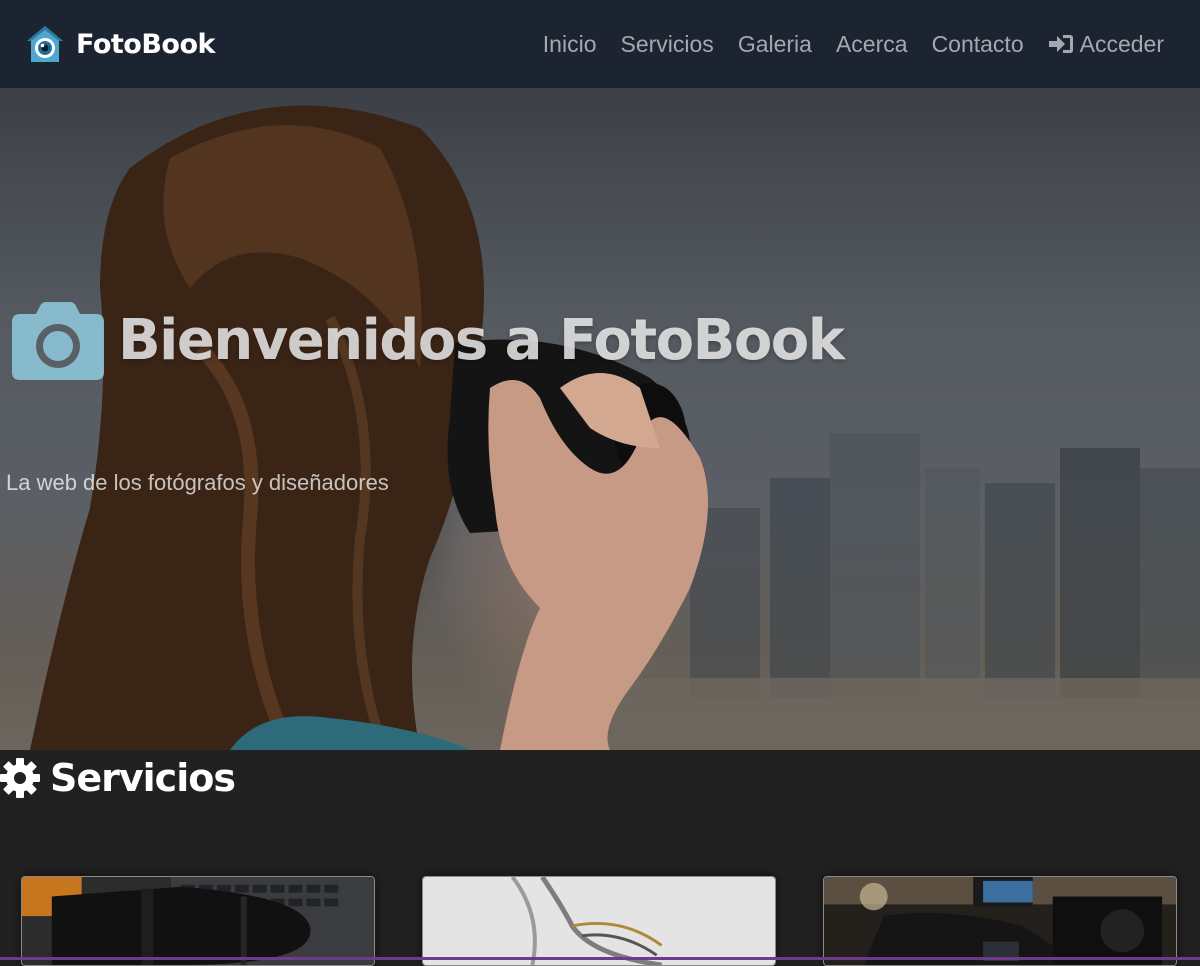 The height and width of the screenshot is (966, 1200). What do you see at coordinates (143, 778) in the screenshot?
I see `services-title: Servicios` at bounding box center [143, 778].